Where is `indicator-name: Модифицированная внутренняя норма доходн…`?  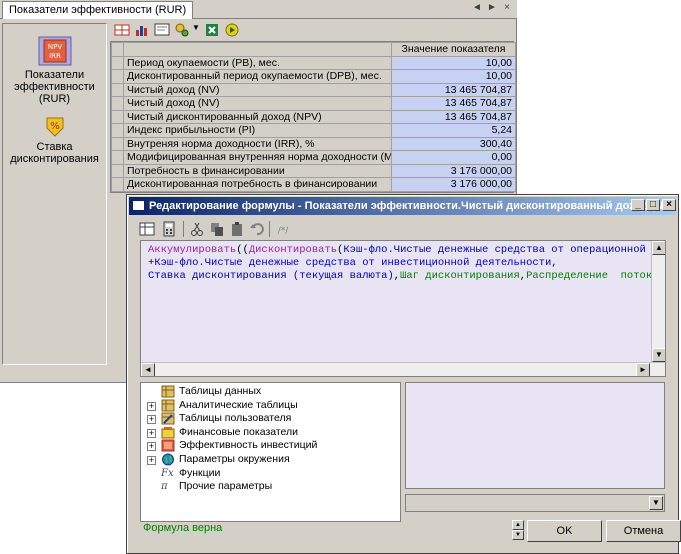
indicator-name: Модифицированная внутренняя норма доходн… is located at coordinates (257, 157).